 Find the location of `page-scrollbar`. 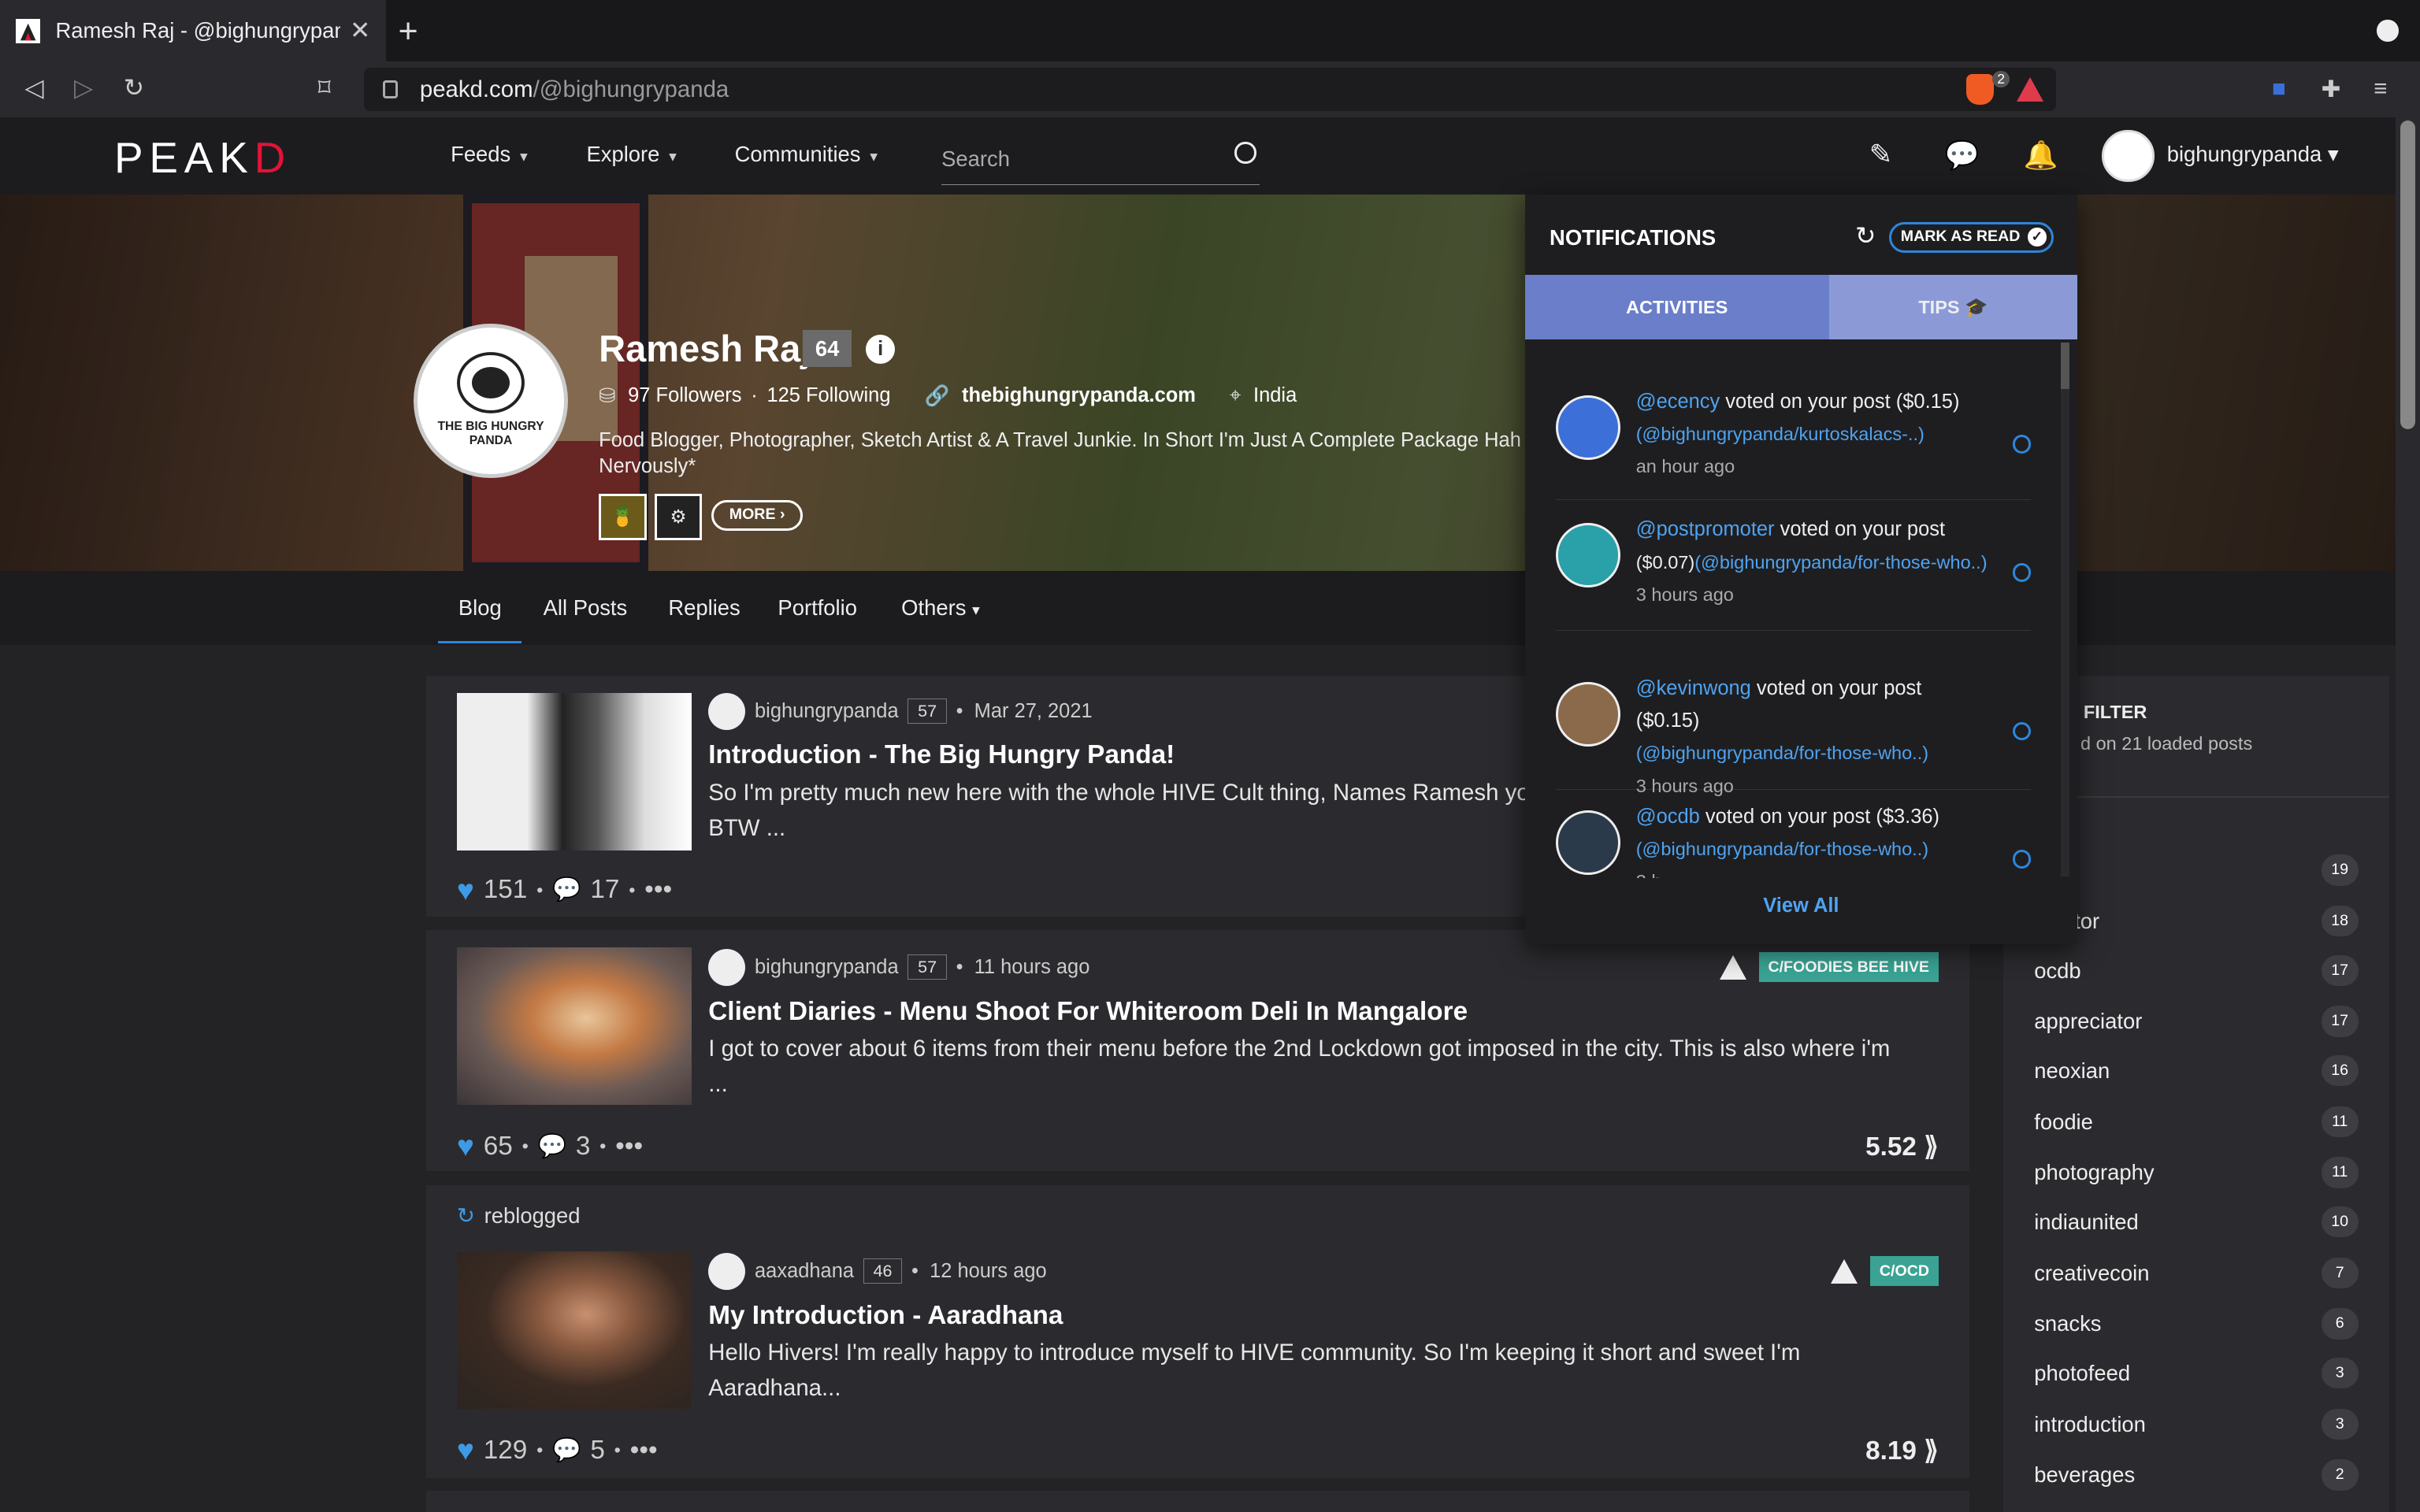

page-scrollbar is located at coordinates (2407, 814).